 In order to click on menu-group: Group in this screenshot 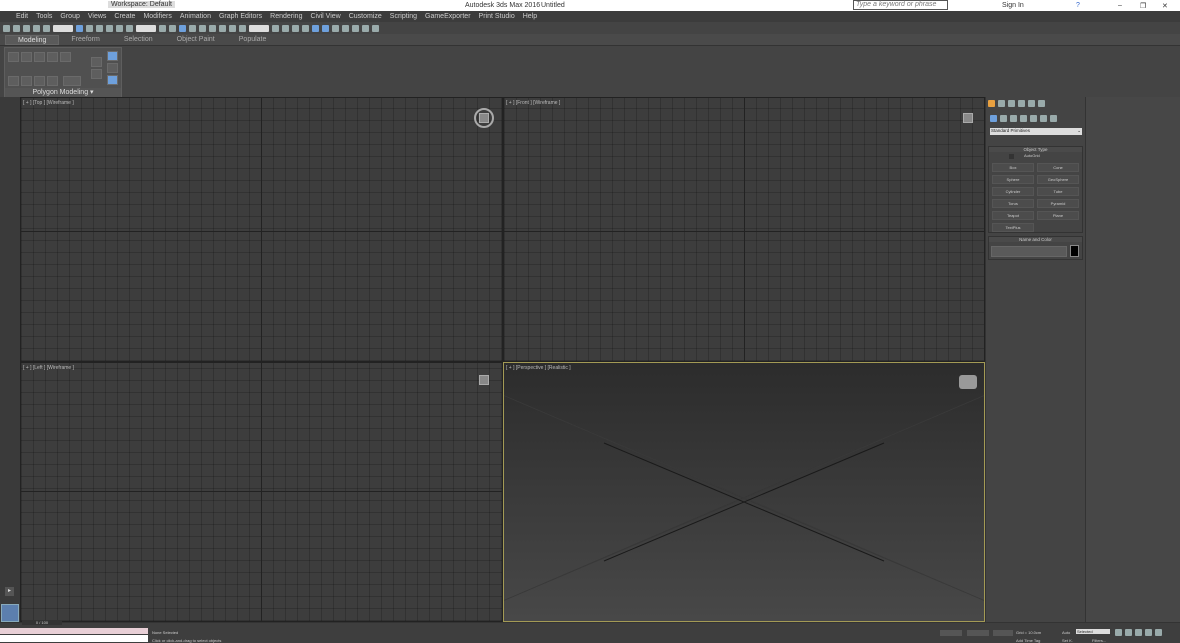, I will do `click(69, 16)`.